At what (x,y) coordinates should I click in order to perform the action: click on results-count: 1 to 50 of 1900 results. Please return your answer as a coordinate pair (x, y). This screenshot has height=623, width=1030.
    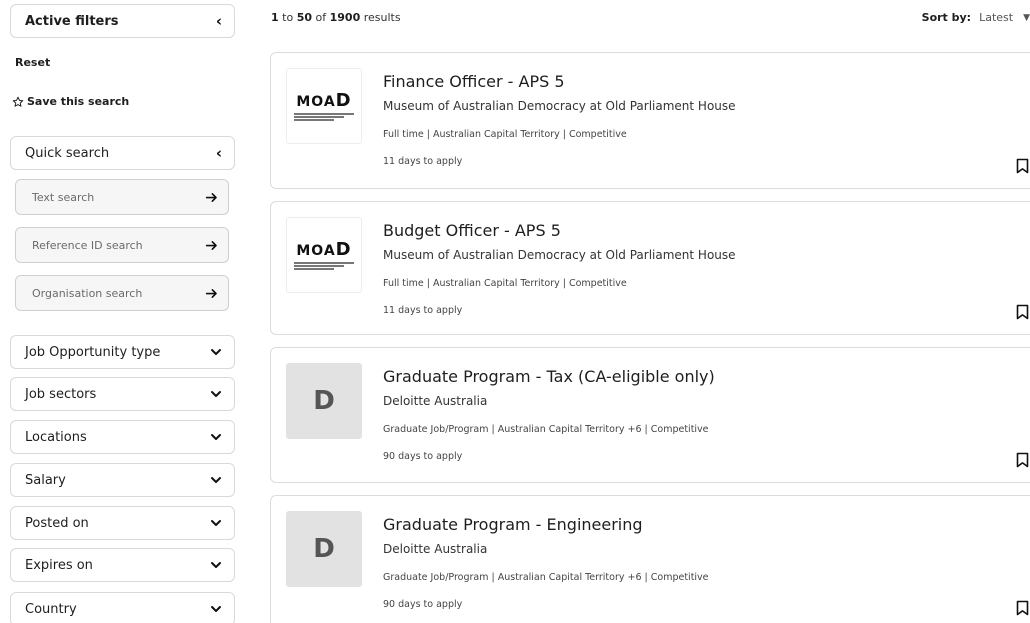
    Looking at the image, I should click on (336, 17).